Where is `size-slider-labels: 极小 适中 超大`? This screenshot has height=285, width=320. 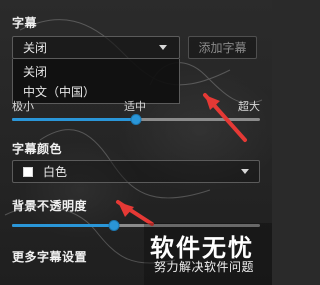
size-slider-labels: 极小 适中 超大 is located at coordinates (136, 106).